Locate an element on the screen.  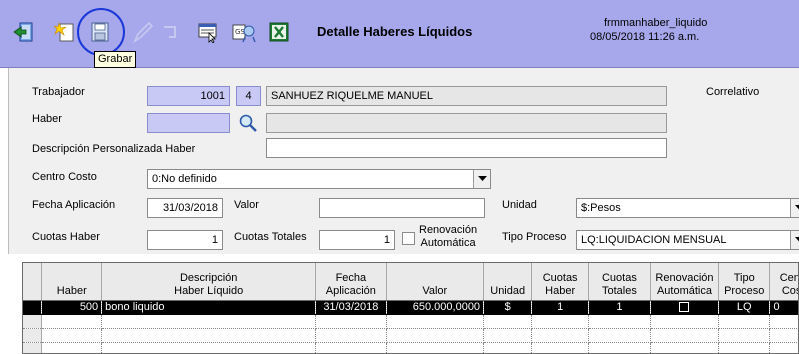
row-indicator-header is located at coordinates (33, 282).